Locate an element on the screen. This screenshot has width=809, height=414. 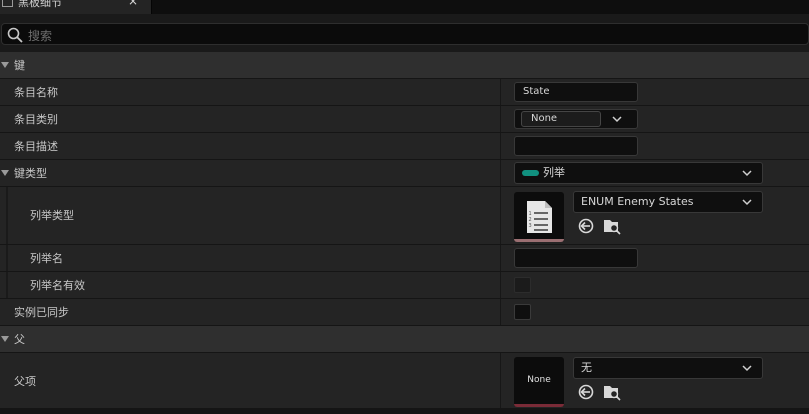
enum-name-field is located at coordinates (576, 258).